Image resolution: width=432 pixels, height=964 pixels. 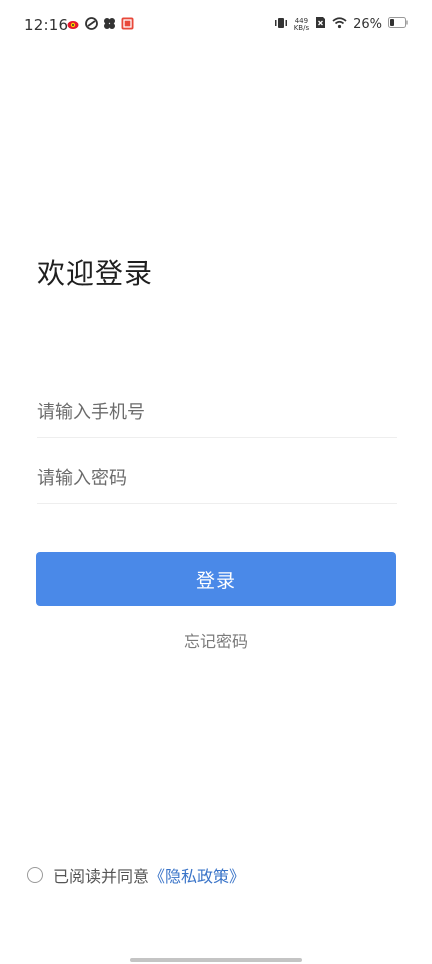 What do you see at coordinates (91, 23) in the screenshot?
I see `app-swirl-icon` at bounding box center [91, 23].